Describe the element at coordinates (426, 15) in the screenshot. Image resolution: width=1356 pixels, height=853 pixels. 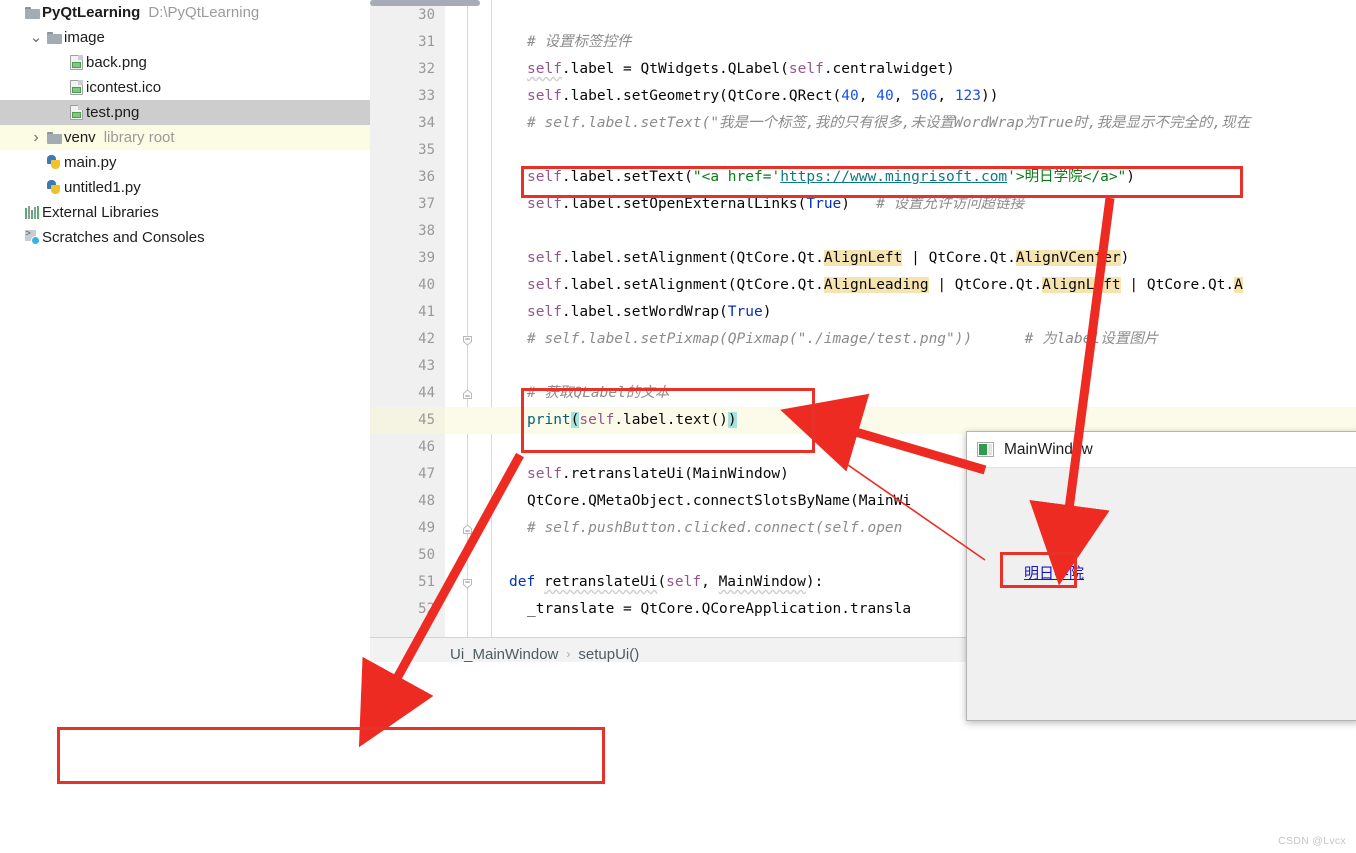
I see `line-number: 30` at that location.